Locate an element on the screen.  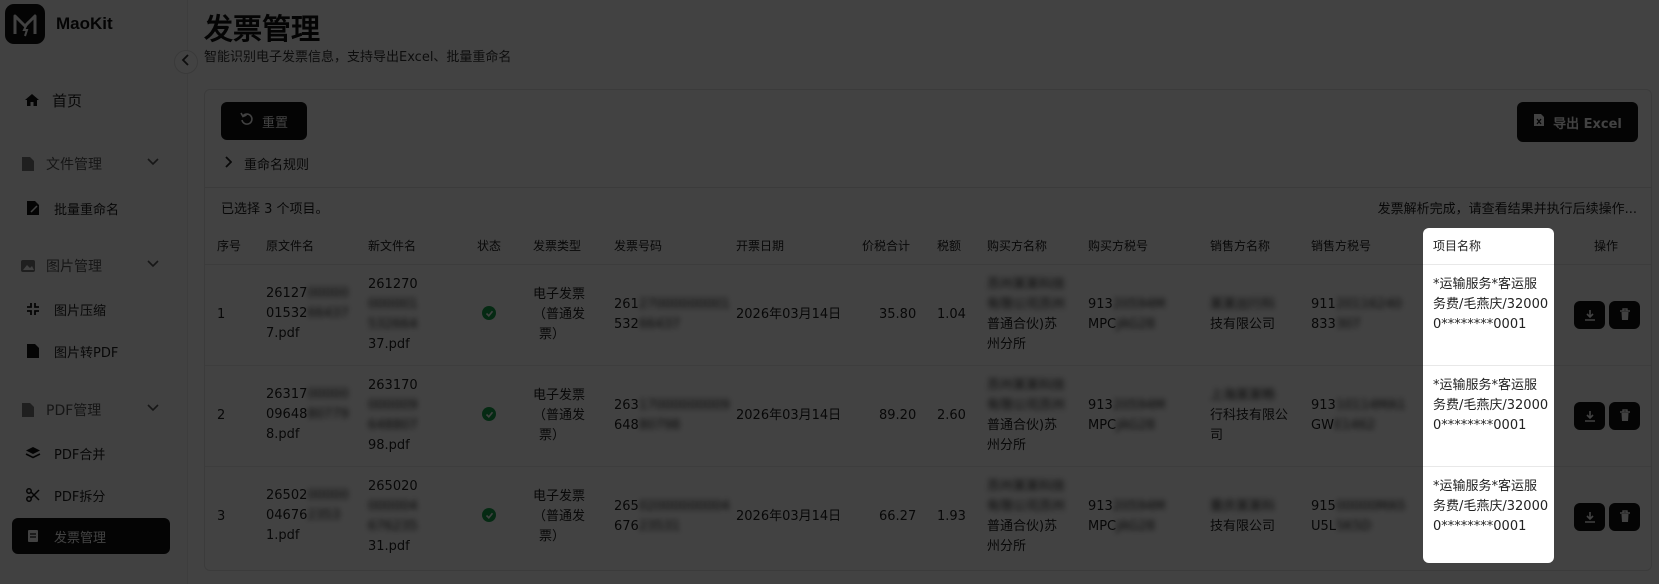
chevron-left-icon is located at coordinates (186, 62).